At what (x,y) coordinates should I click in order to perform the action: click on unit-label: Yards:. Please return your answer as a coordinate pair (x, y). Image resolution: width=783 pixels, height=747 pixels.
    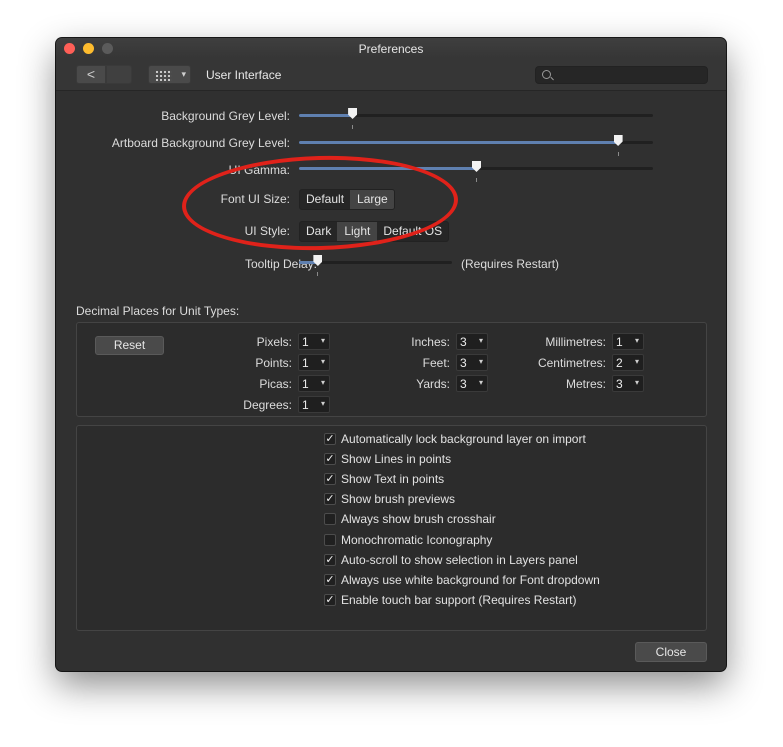
    Looking at the image, I should click on (433, 384).